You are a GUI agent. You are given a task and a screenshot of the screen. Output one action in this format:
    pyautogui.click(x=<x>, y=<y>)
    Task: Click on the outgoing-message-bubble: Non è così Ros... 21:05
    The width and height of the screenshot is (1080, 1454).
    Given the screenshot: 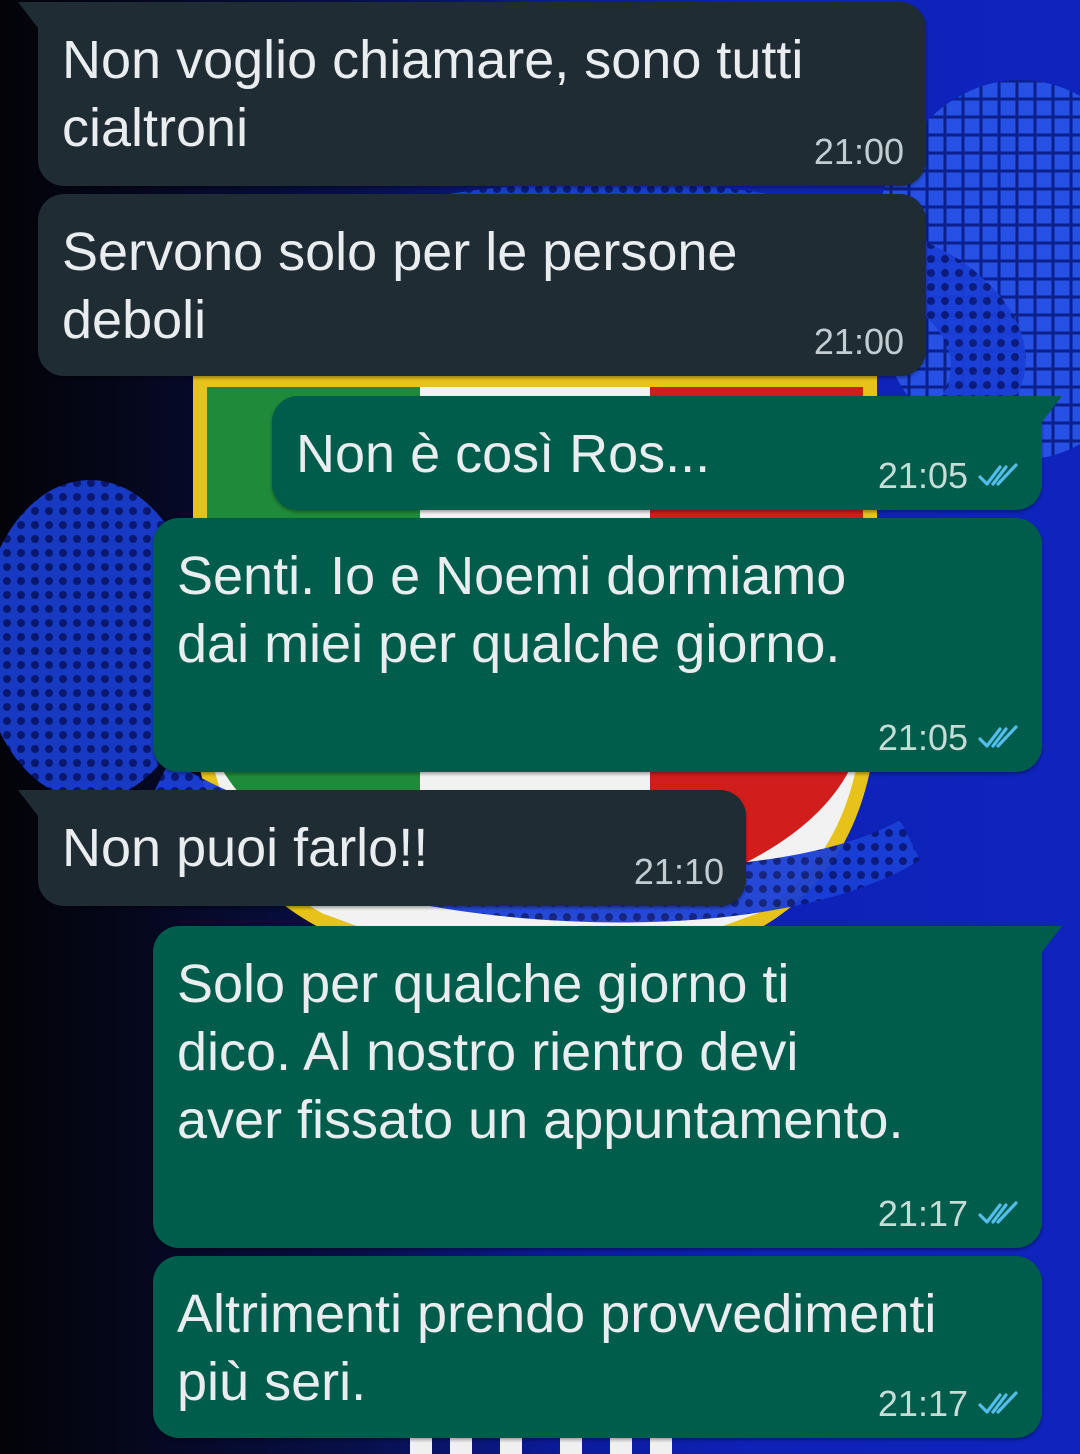 What is the action you would take?
    pyautogui.click(x=667, y=453)
    